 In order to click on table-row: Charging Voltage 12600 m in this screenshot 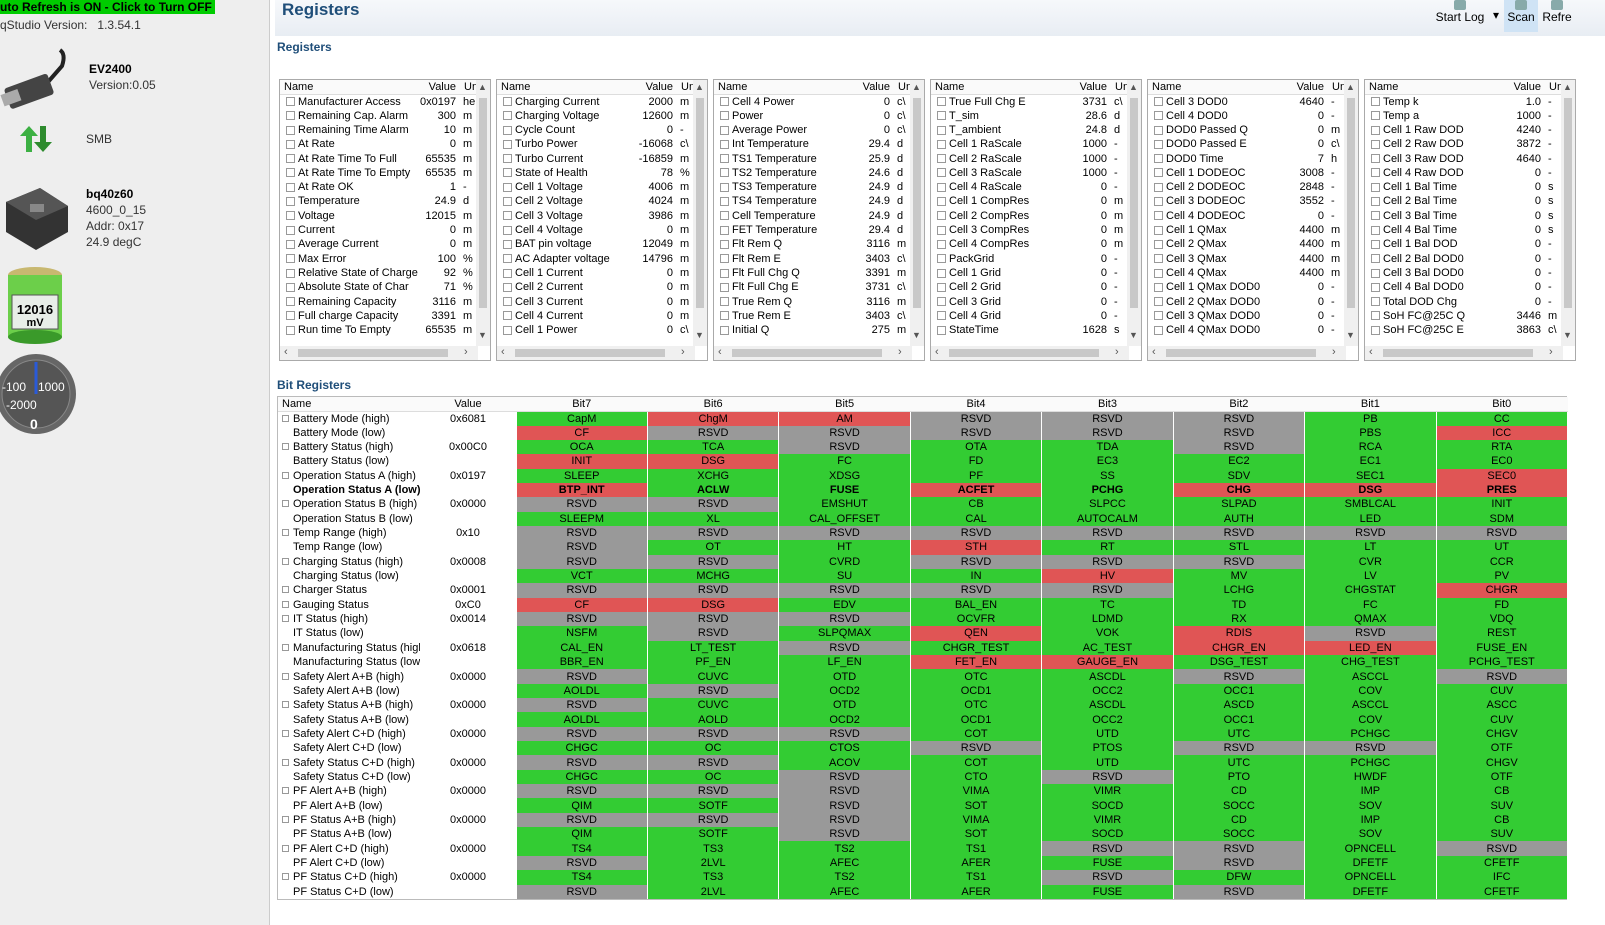, I will do `click(595, 116)`.